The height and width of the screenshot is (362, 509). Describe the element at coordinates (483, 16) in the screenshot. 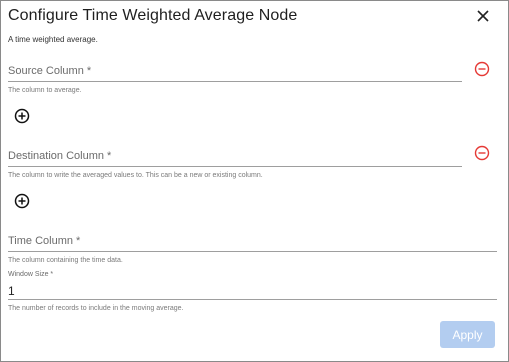

I see `close-icon` at that location.